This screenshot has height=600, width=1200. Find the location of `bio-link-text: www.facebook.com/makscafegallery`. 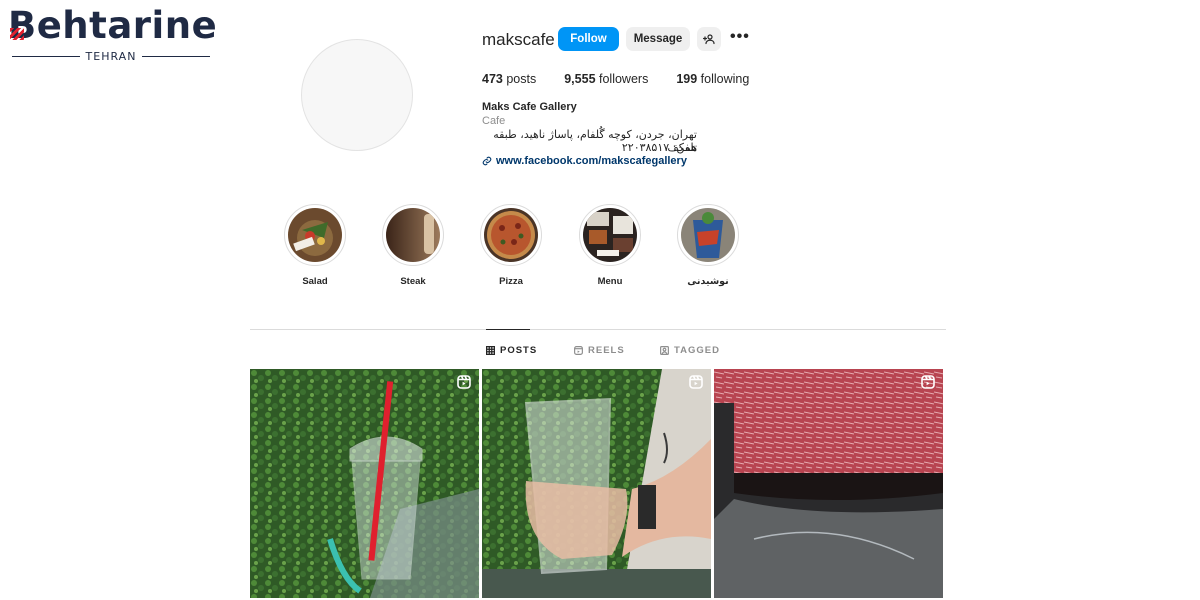

bio-link-text: www.facebook.com/makscafegallery is located at coordinates (591, 161).